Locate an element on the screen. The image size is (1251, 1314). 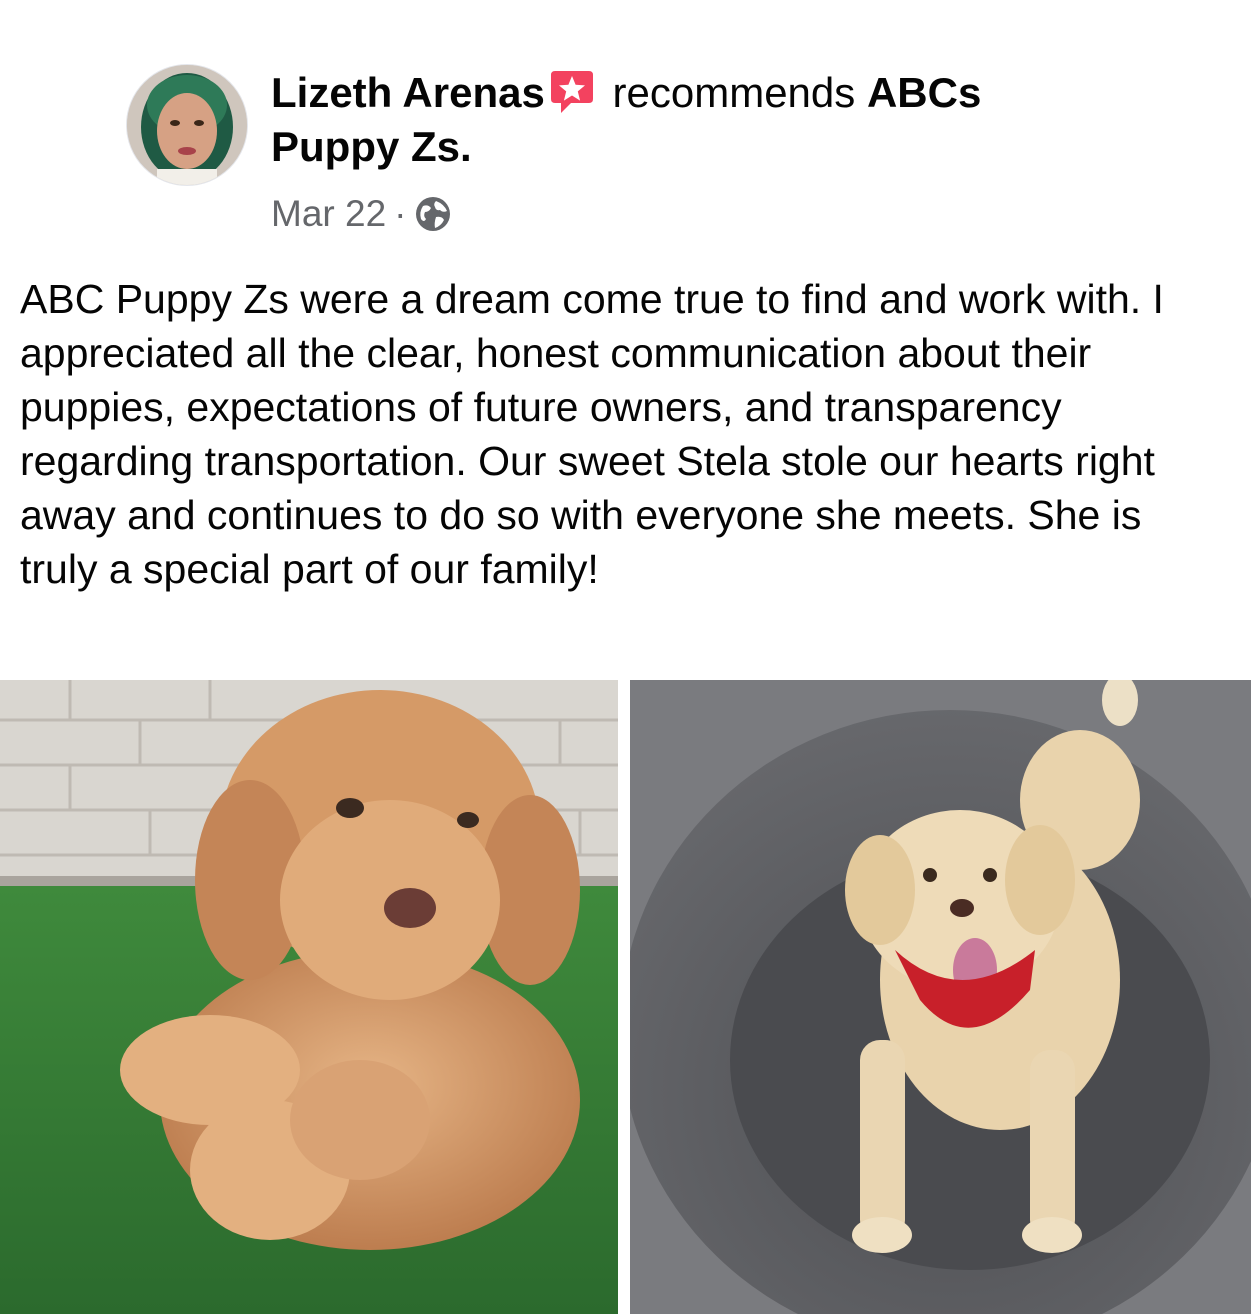
post-date: Mar 22 is located at coordinates (328, 214).